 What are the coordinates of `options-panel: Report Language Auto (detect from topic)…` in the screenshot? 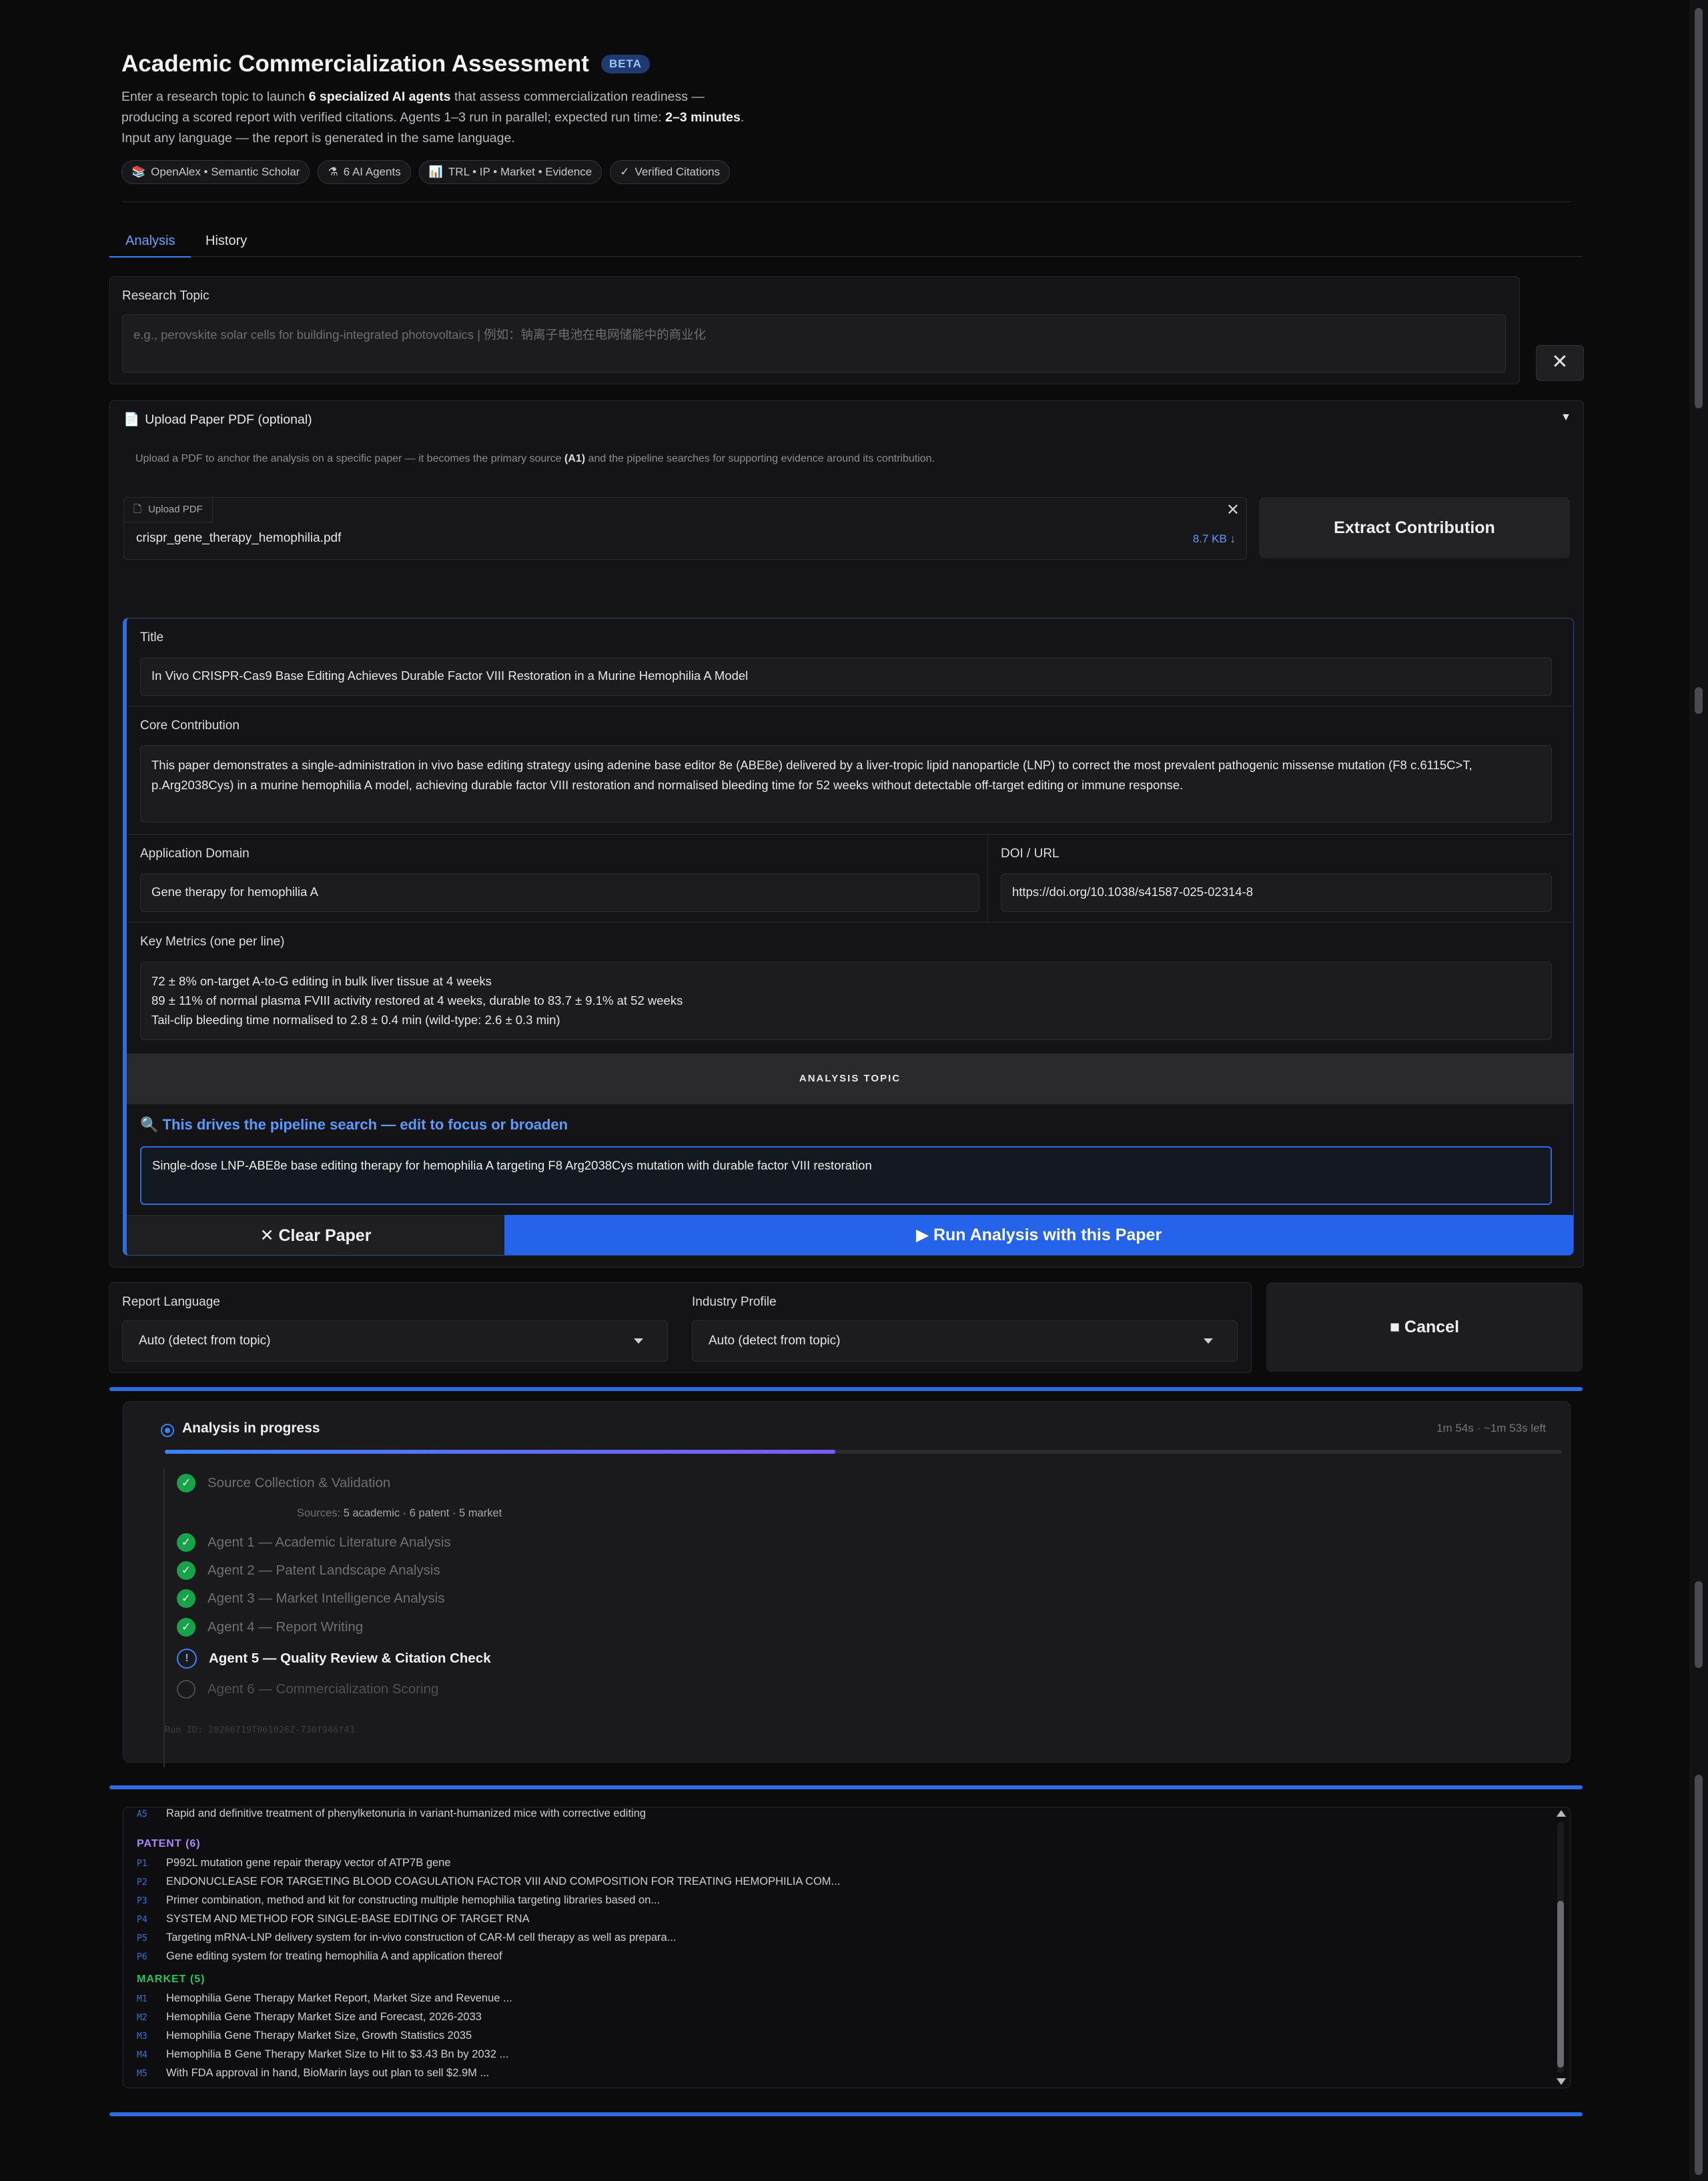 It's located at (681, 1328).